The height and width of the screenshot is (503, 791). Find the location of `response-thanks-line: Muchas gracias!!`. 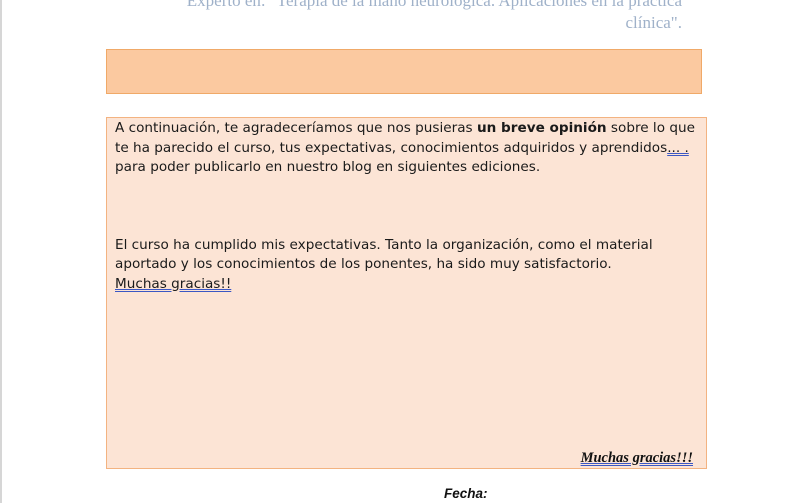

response-thanks-line: Muchas gracias!! is located at coordinates (406, 285).